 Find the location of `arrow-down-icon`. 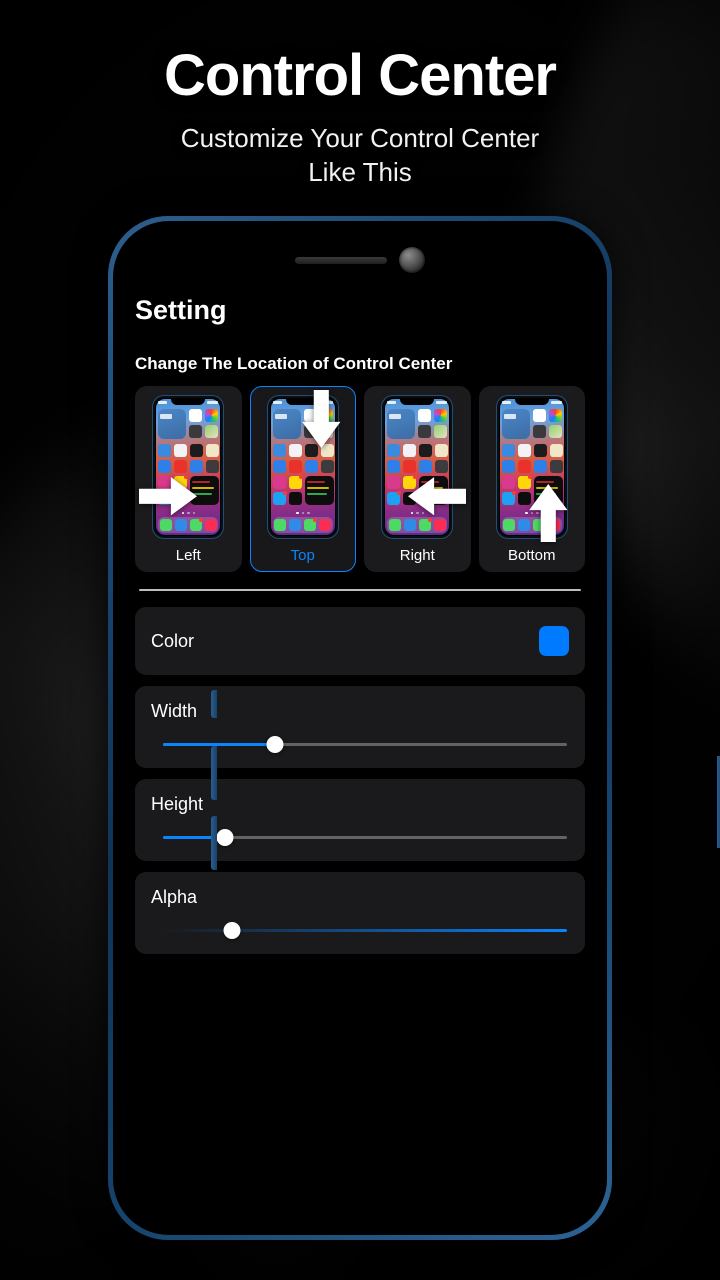

arrow-down-icon is located at coordinates (321, 419).